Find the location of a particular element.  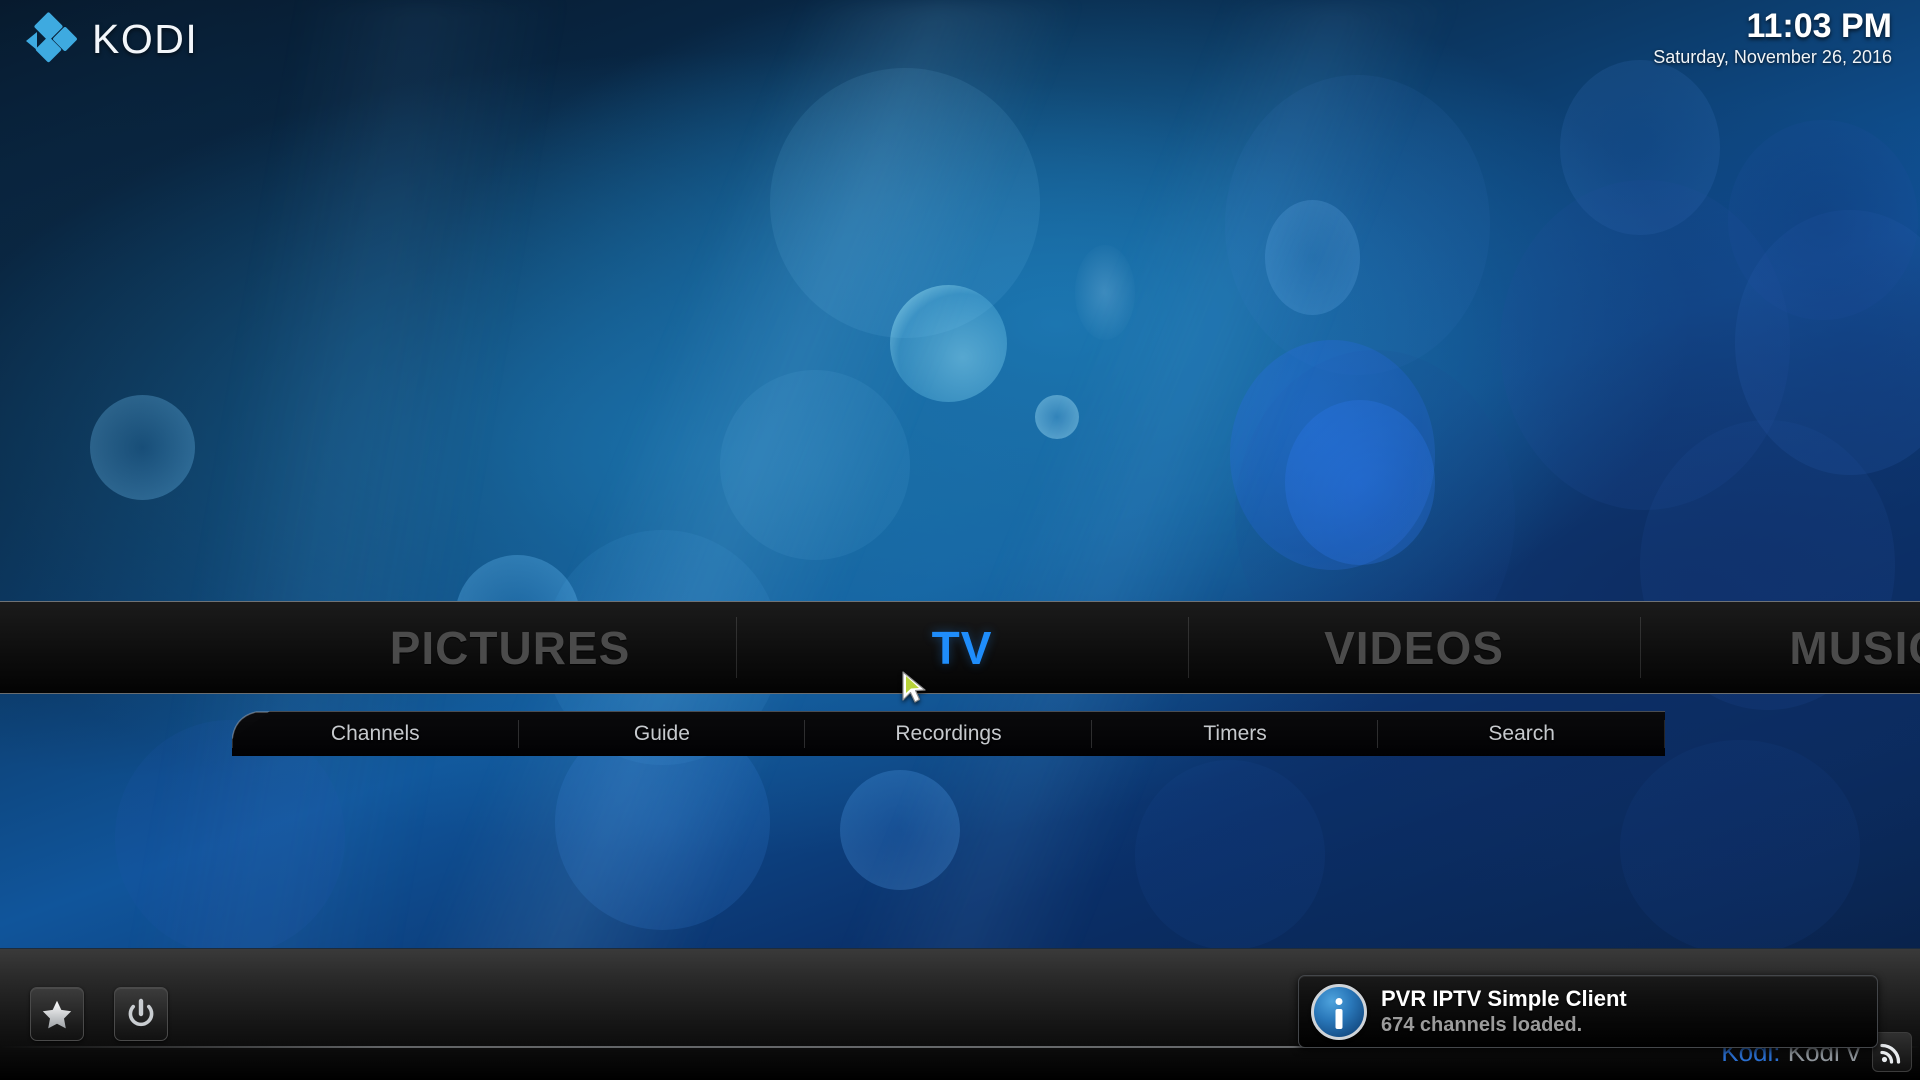

main-menu-bar: PICTURES TV VIDEOS MUSIC is located at coordinates (960, 647).